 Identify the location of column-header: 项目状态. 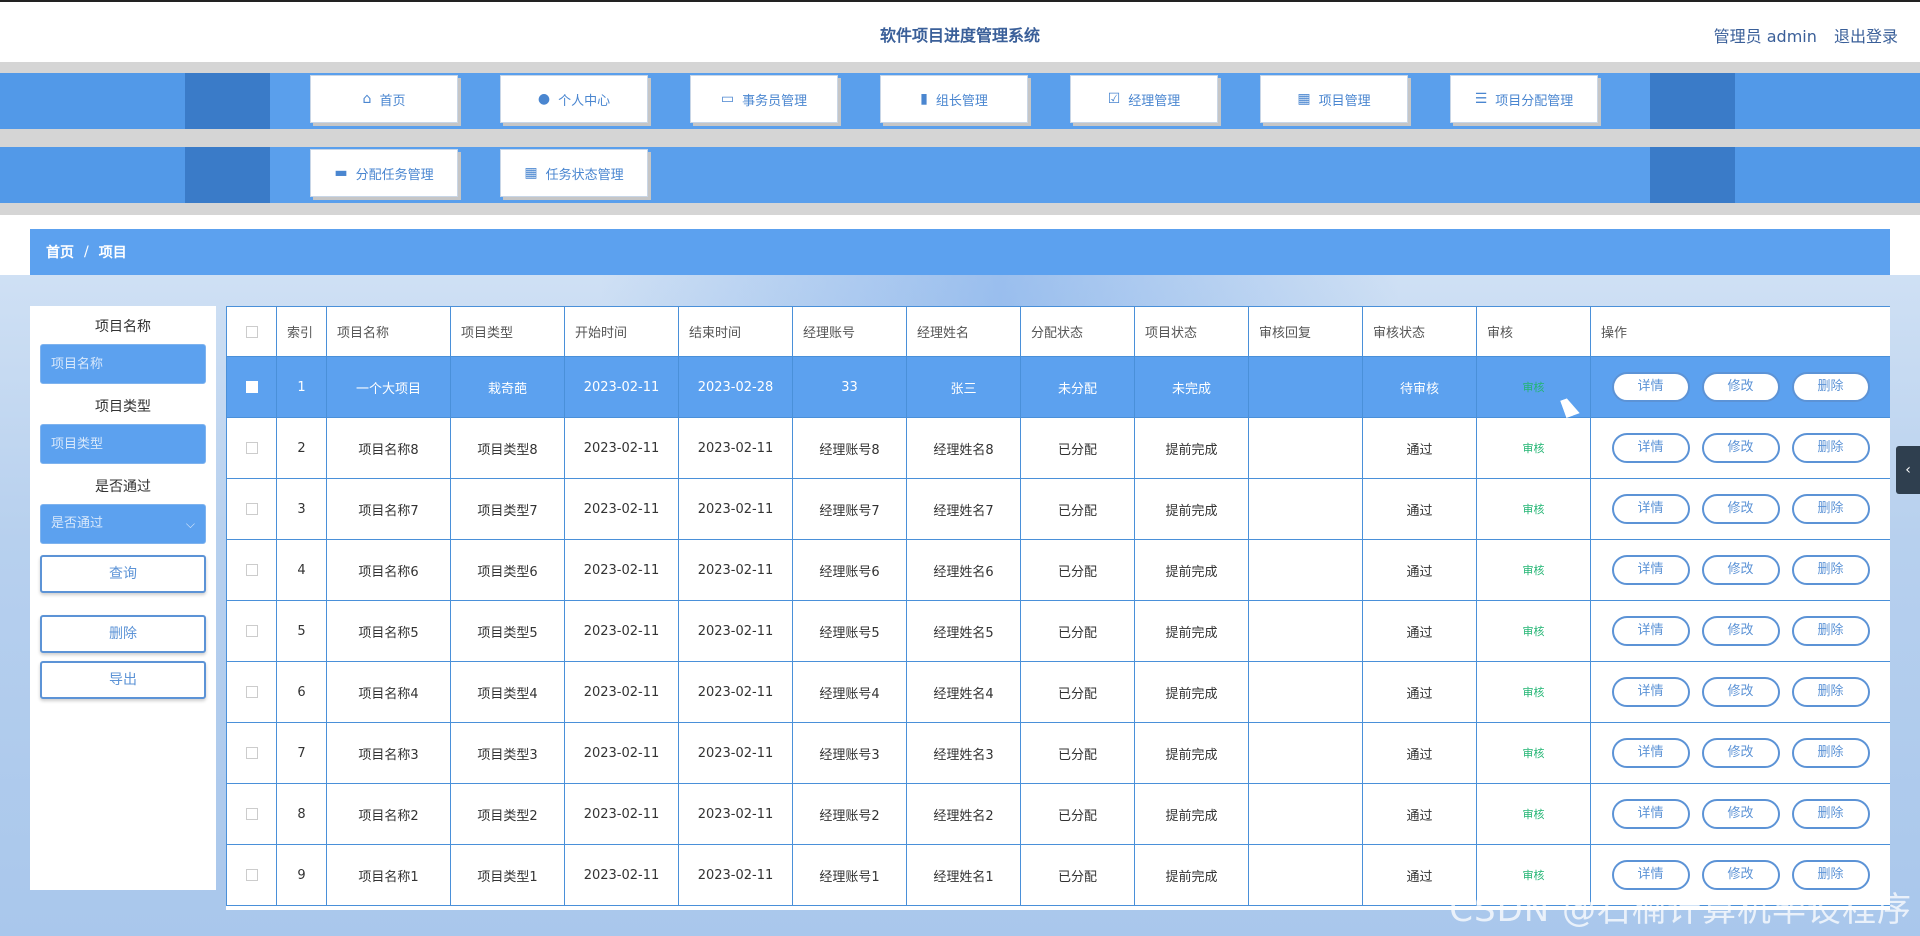
(1191, 331).